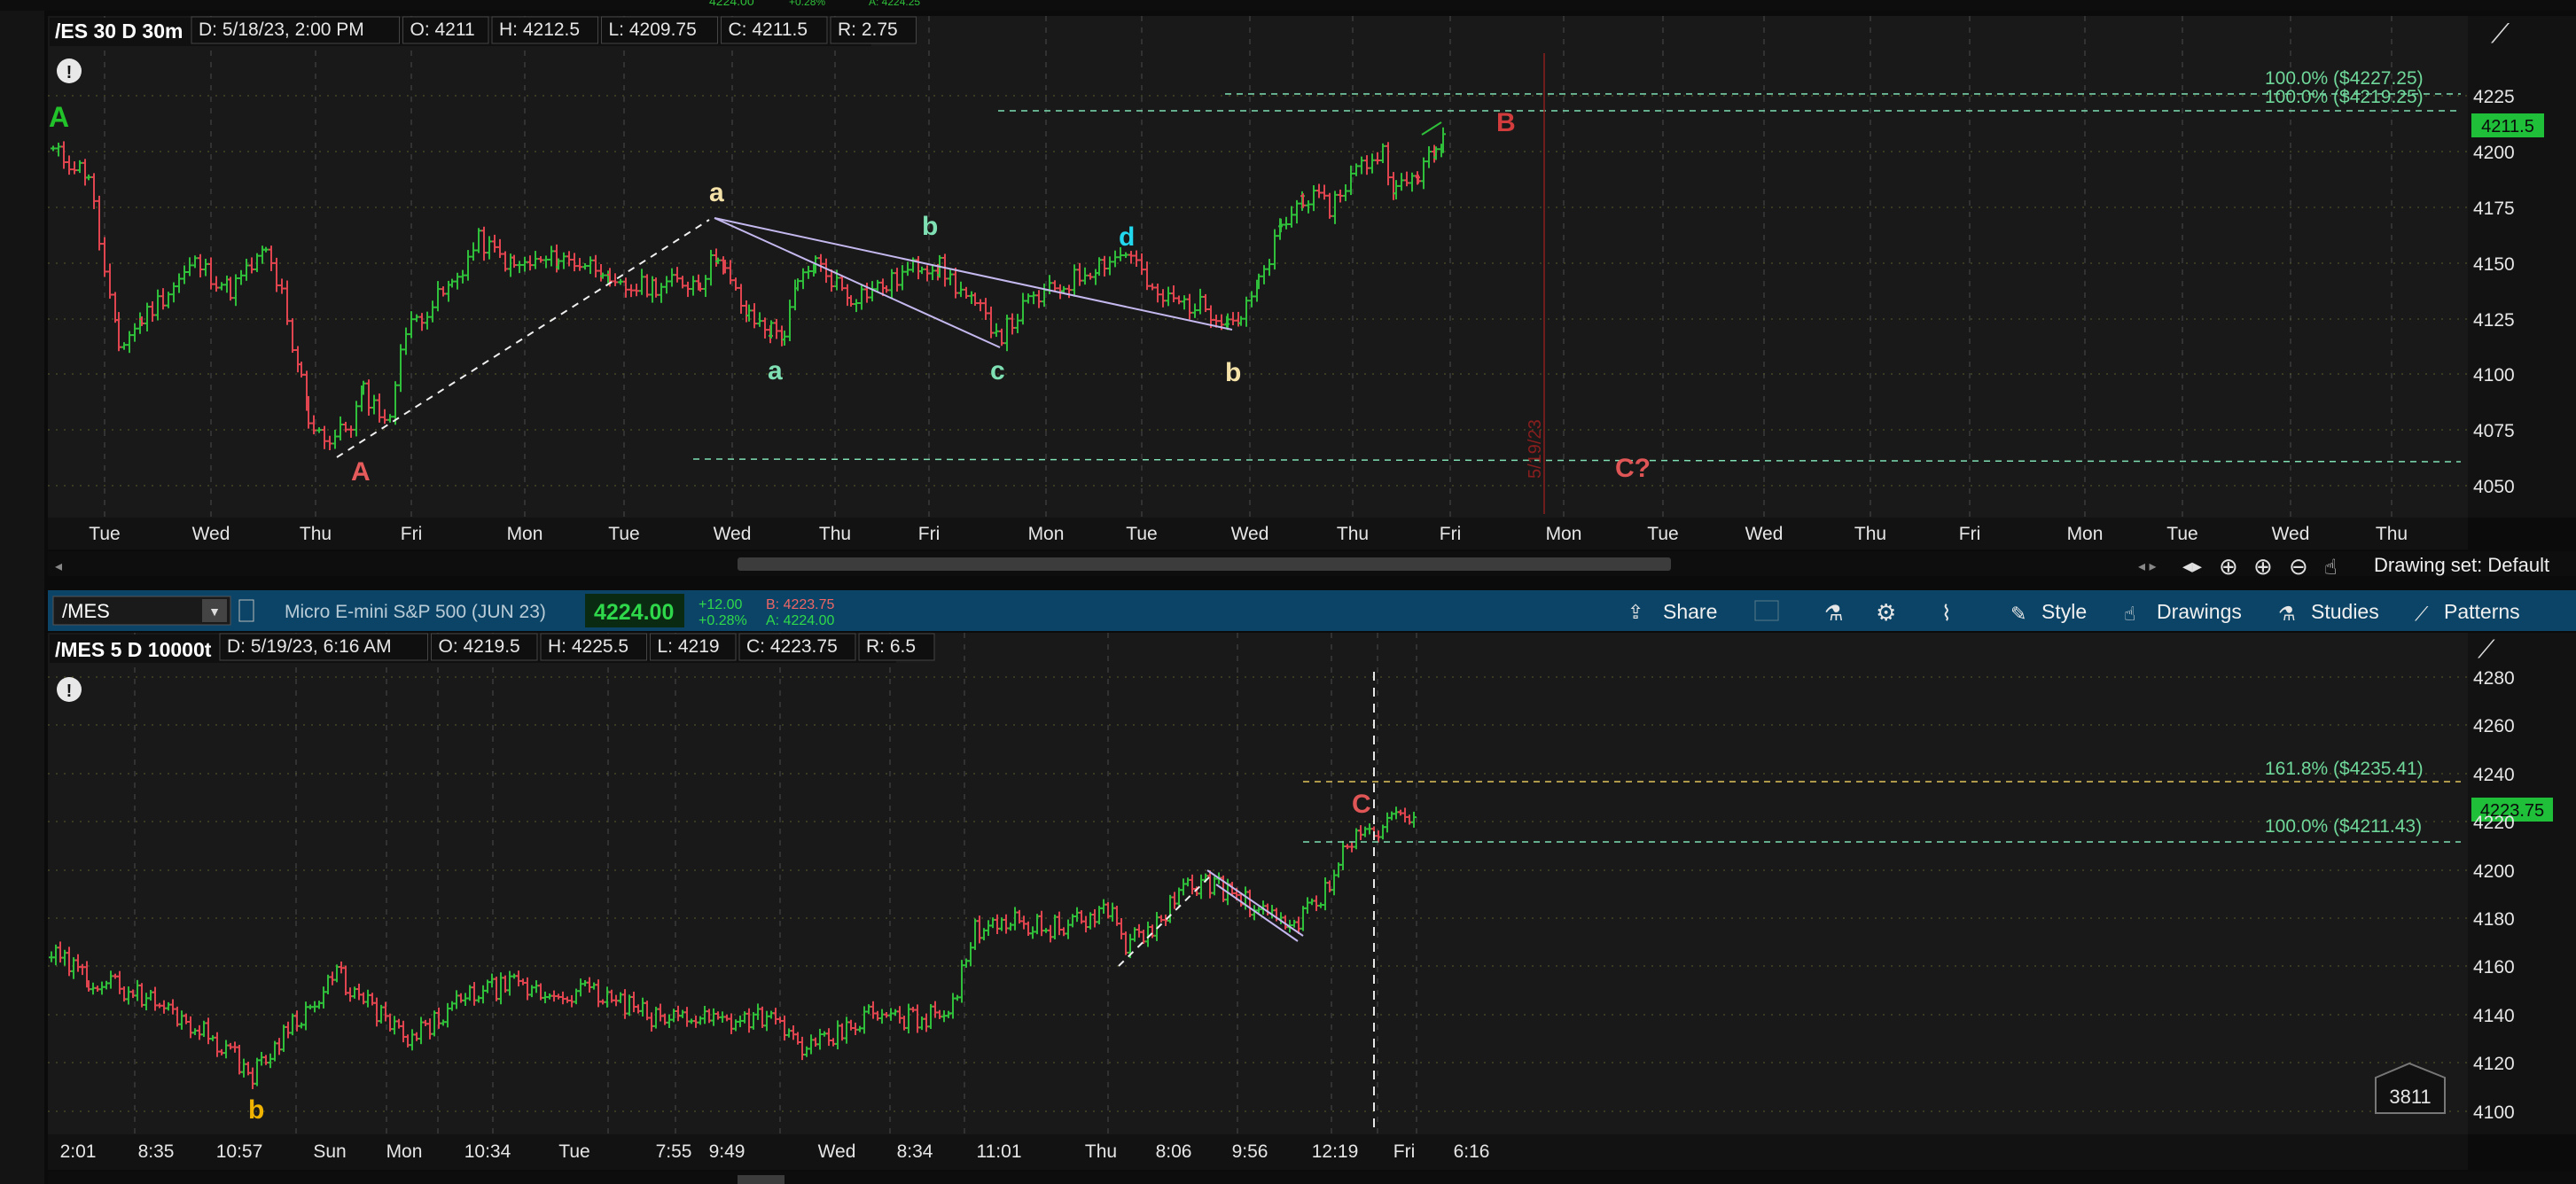  I want to click on zoom-in-icon: ⊕, so click(2263, 566).